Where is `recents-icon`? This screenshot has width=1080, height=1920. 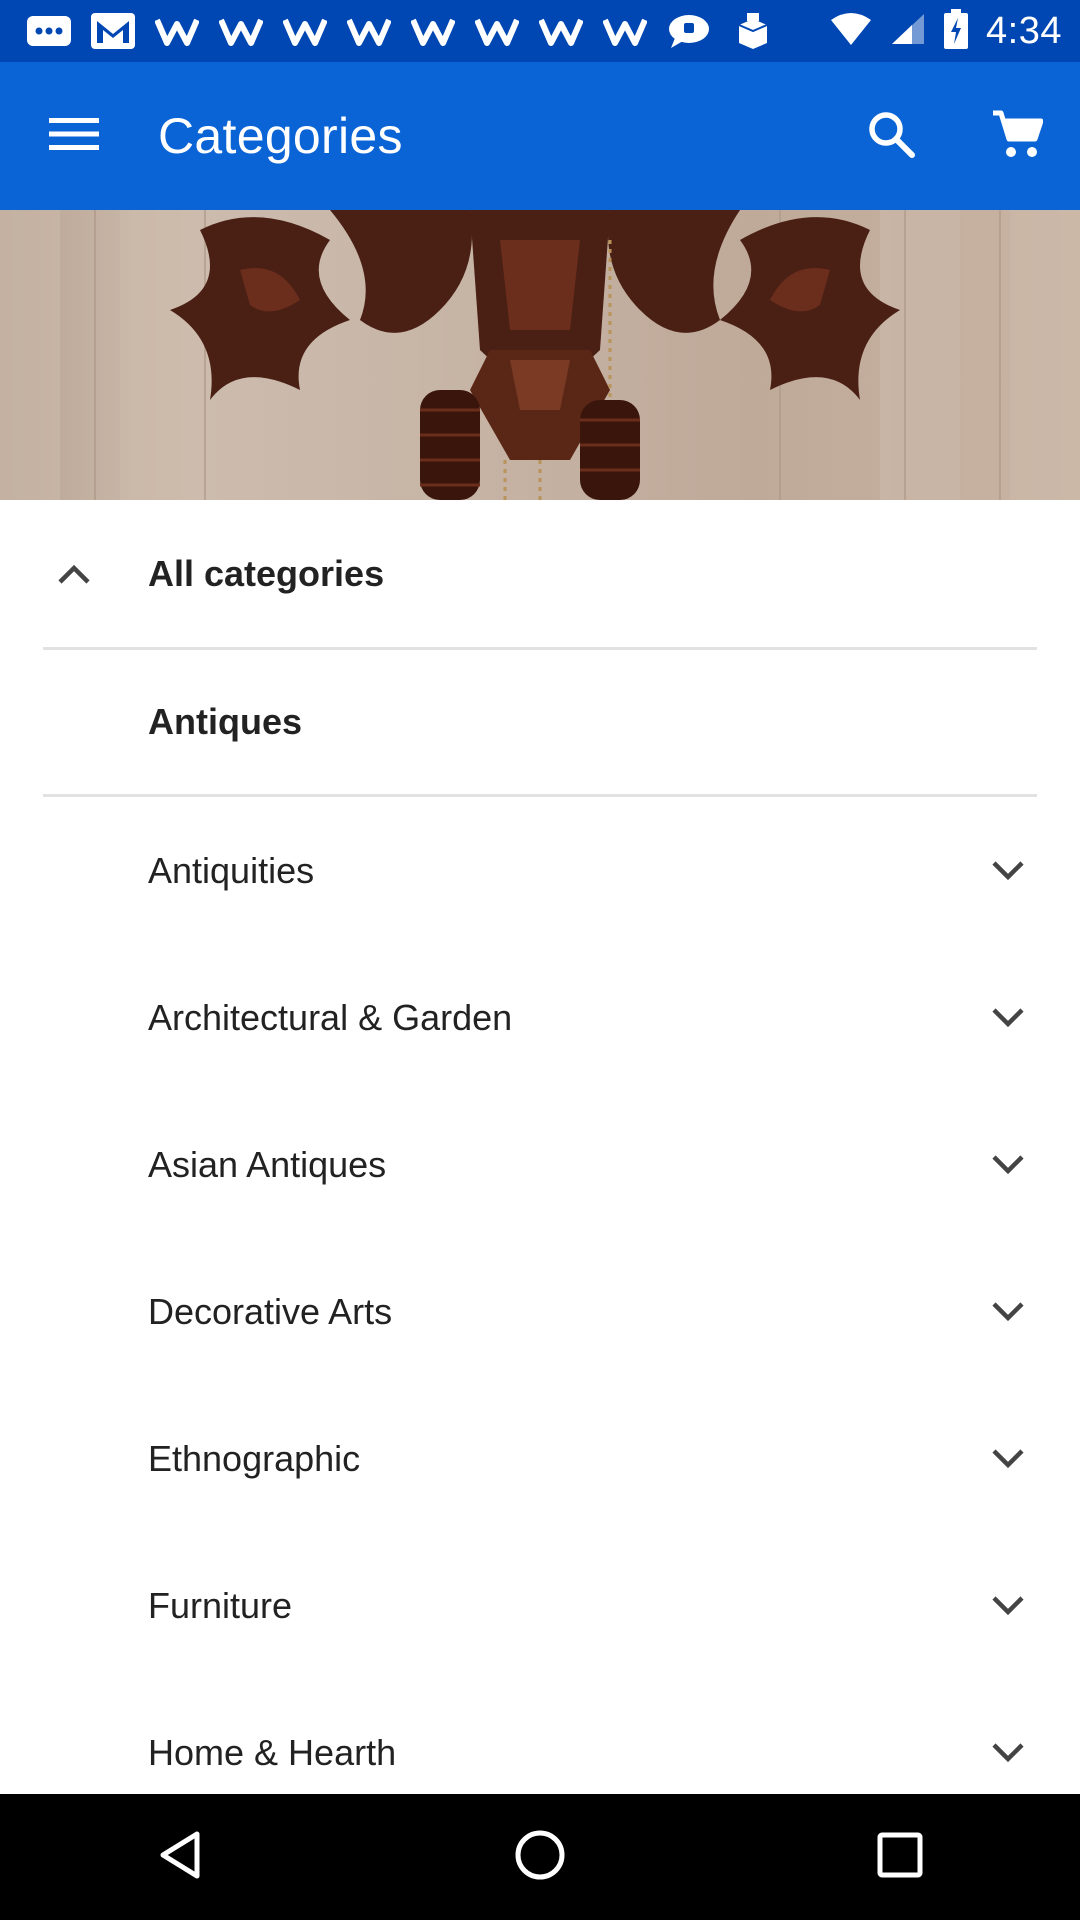
recents-icon is located at coordinates (900, 1857).